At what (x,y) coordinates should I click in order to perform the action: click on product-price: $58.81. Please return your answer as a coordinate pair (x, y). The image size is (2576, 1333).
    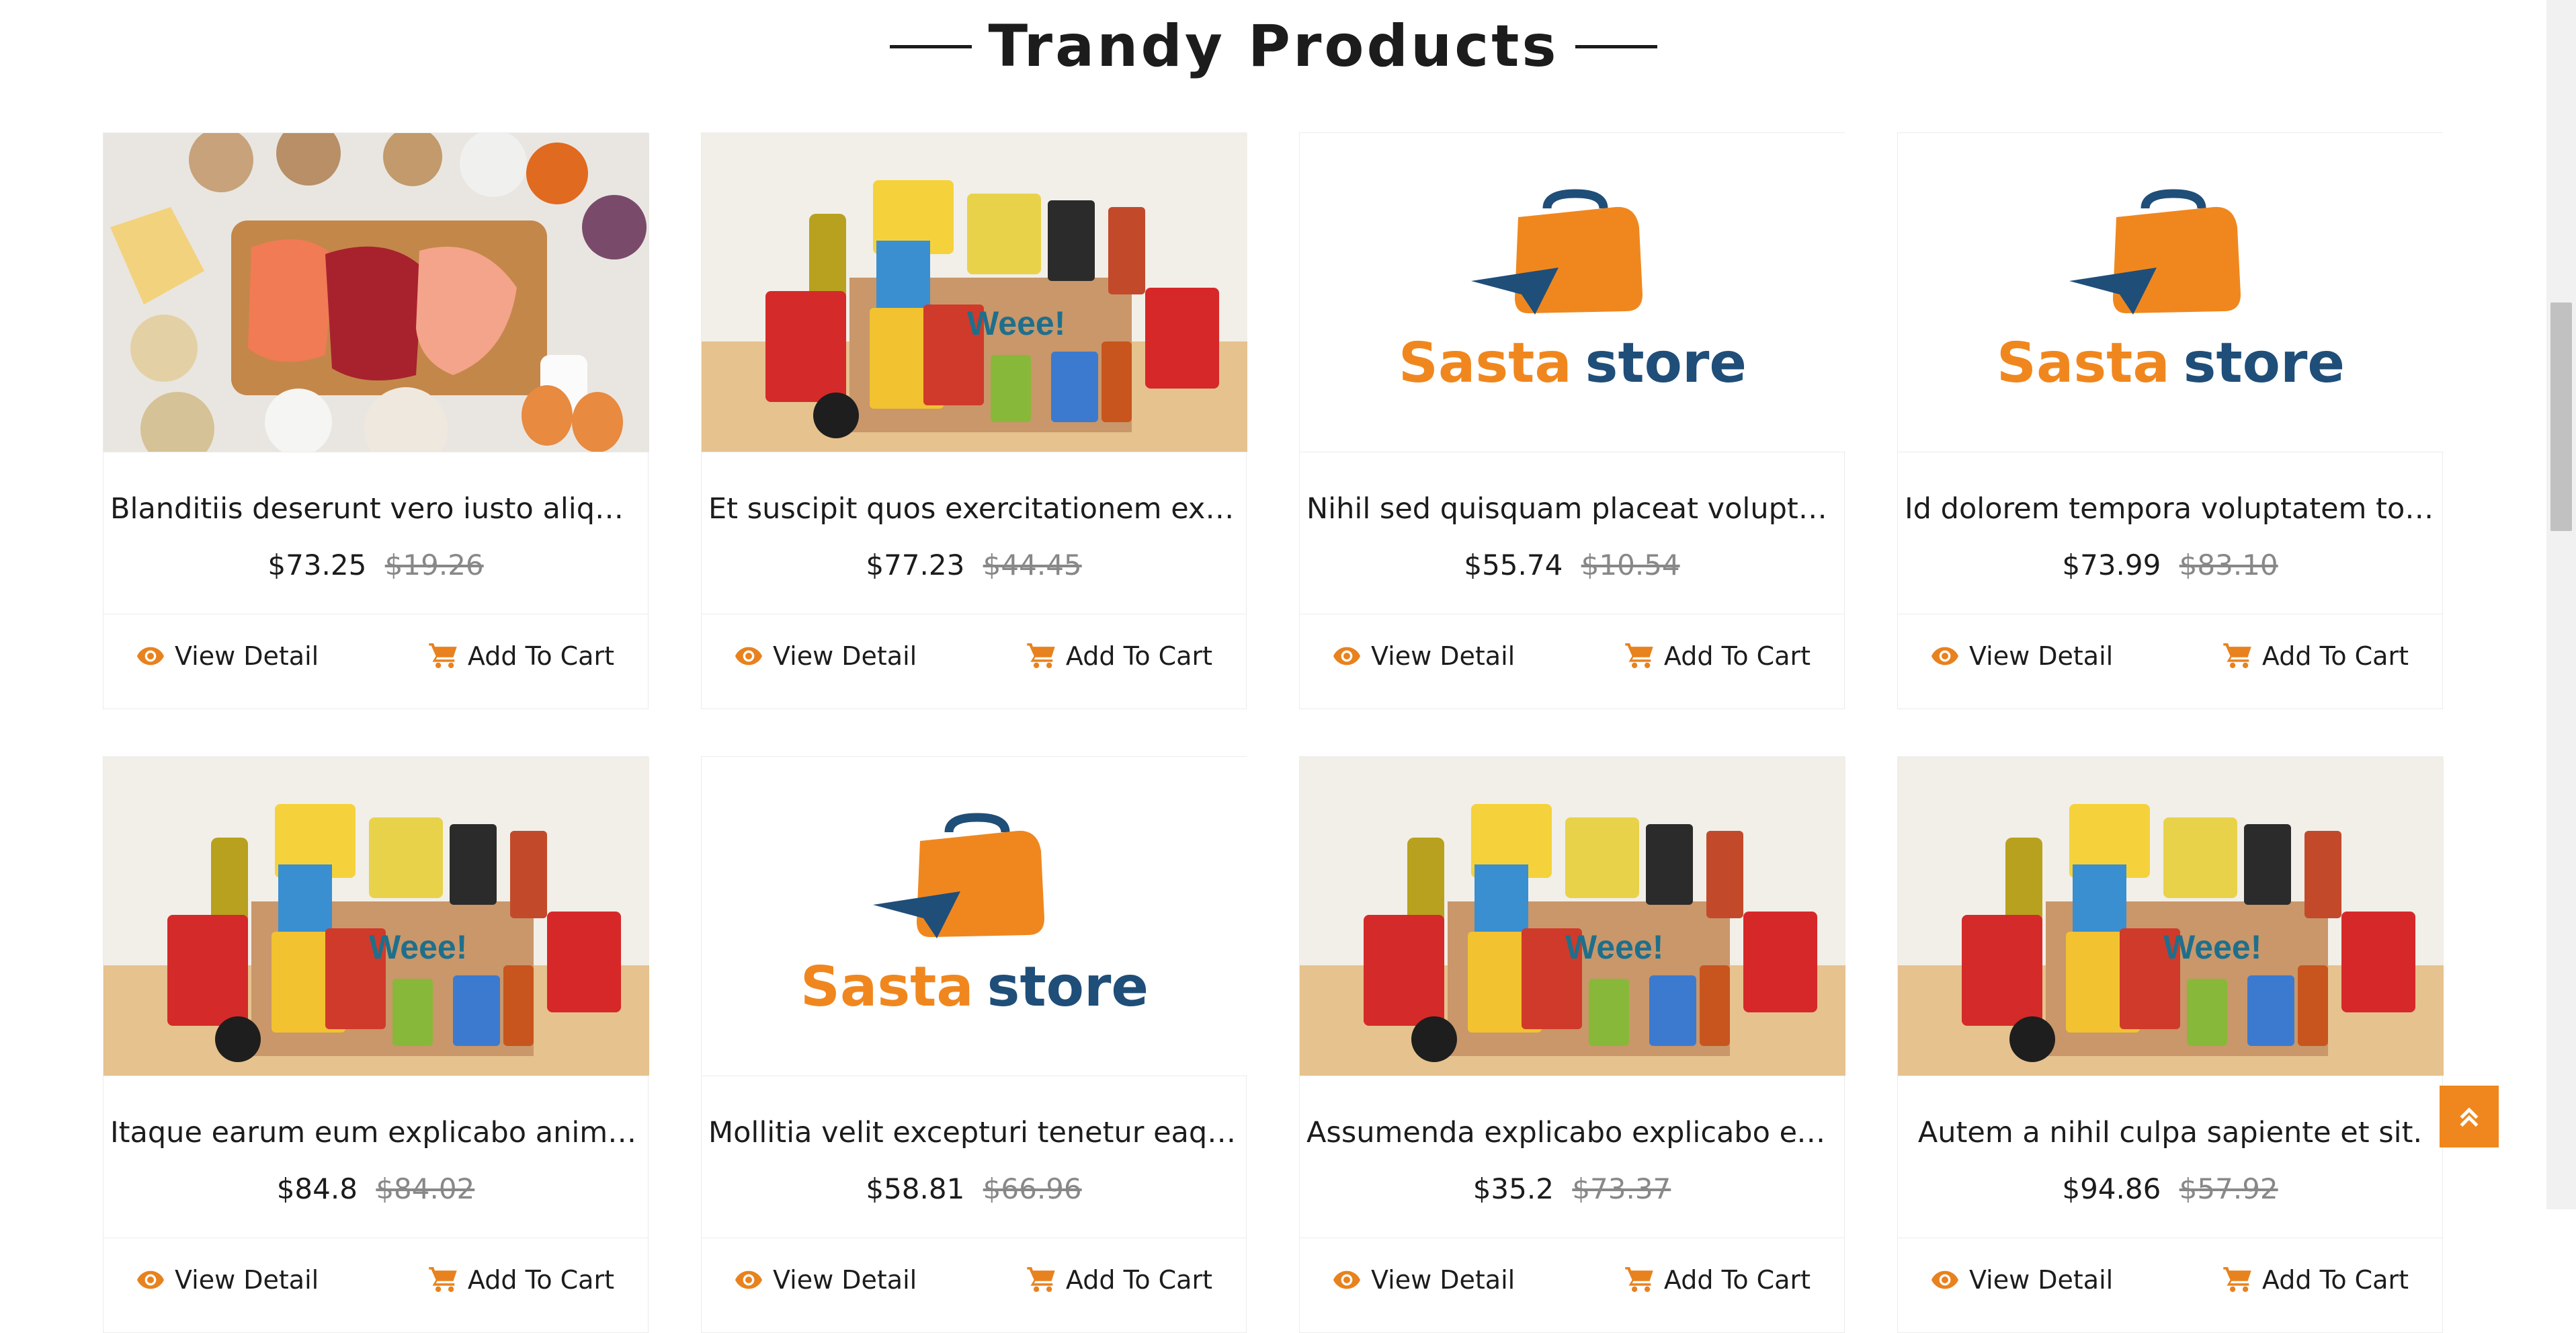
    Looking at the image, I should click on (915, 1188).